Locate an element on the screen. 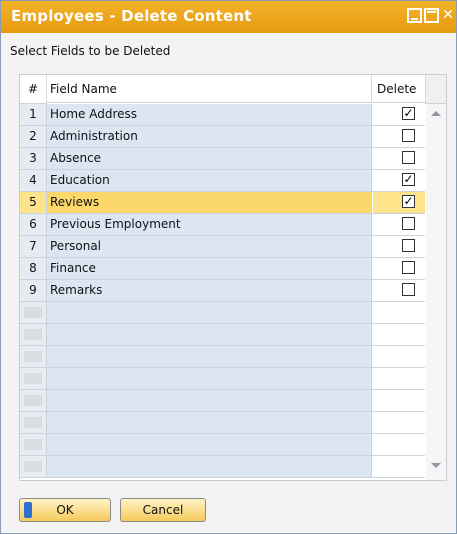 The height and width of the screenshot is (534, 457). row-number: 4 is located at coordinates (33, 180).